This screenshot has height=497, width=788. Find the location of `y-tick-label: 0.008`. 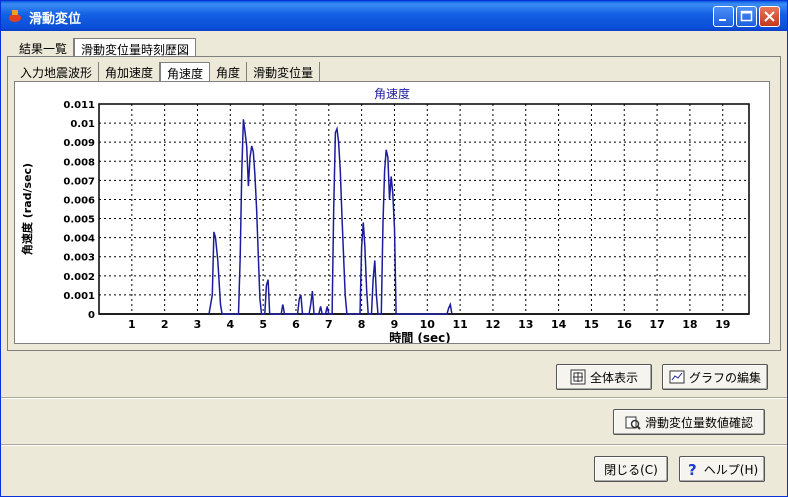

y-tick-label: 0.008 is located at coordinates (79, 162).